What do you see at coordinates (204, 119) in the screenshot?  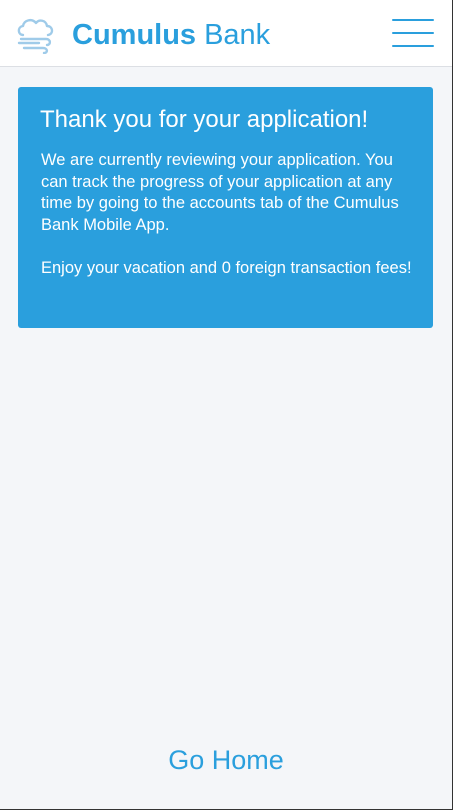 I see `confirmation-title: Thank you for your application!` at bounding box center [204, 119].